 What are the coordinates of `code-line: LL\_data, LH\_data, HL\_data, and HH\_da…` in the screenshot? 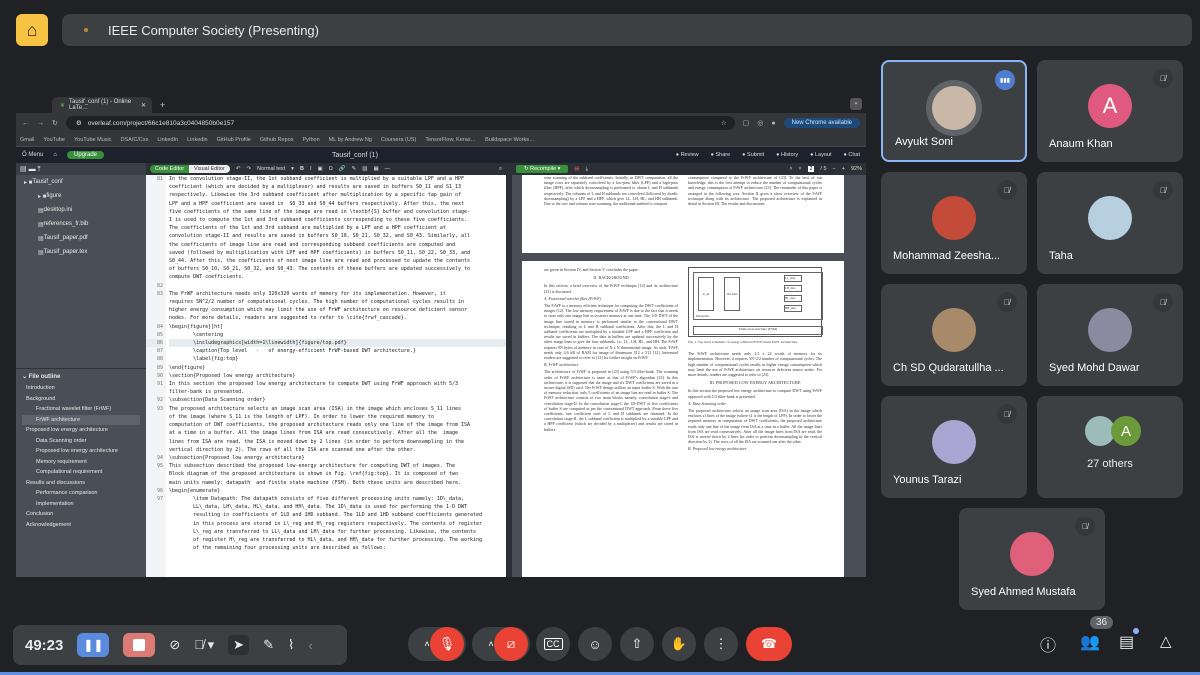 It's located at (337, 507).